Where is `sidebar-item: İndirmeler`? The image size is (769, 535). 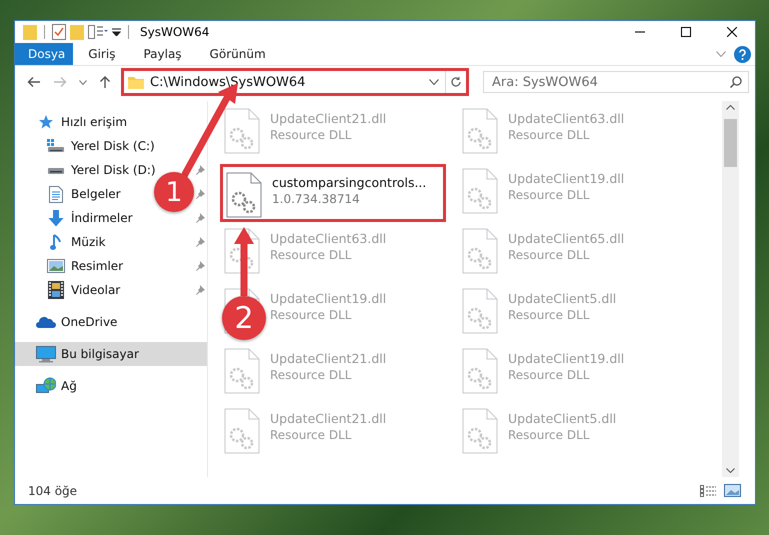
sidebar-item: İndirmeler is located at coordinates (75, 218).